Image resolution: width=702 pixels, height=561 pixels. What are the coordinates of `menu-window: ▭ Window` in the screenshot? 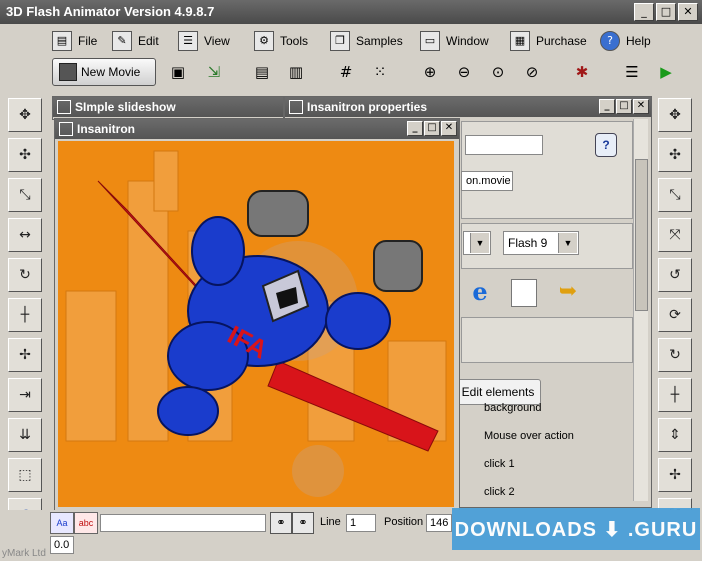 It's located at (454, 41).